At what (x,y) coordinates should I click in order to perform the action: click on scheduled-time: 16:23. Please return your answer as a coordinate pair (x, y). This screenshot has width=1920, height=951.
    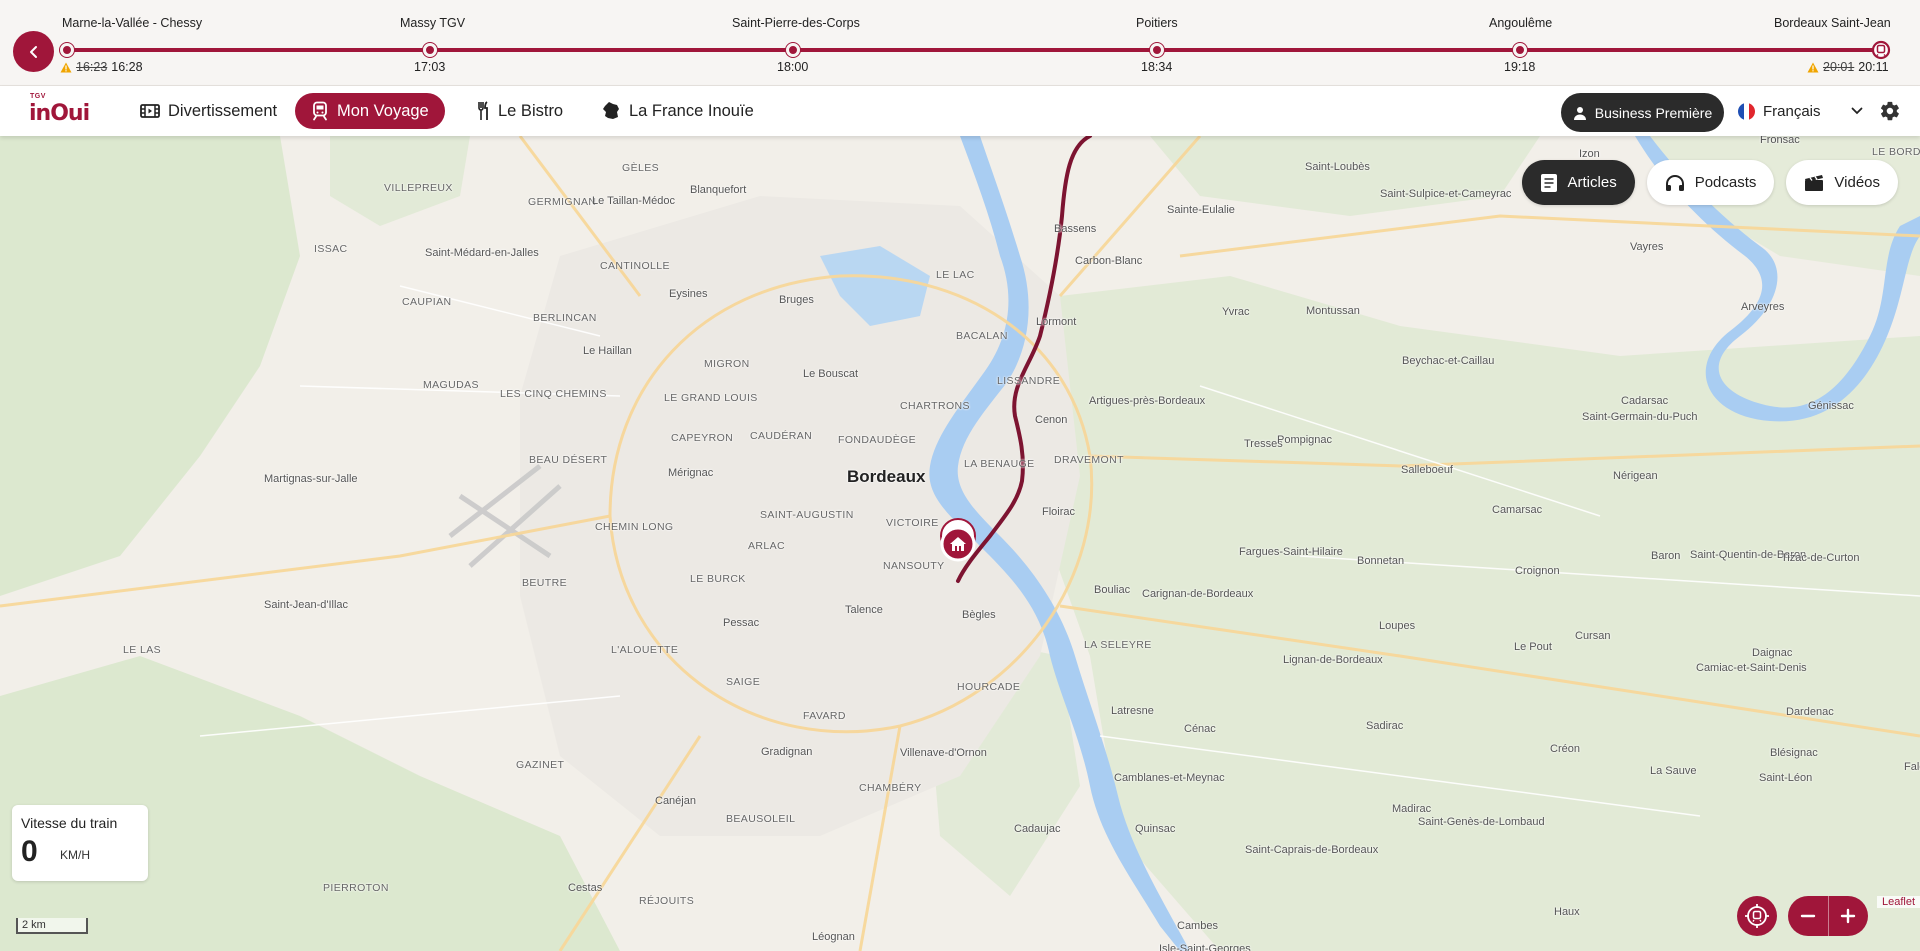
    Looking at the image, I should click on (92, 67).